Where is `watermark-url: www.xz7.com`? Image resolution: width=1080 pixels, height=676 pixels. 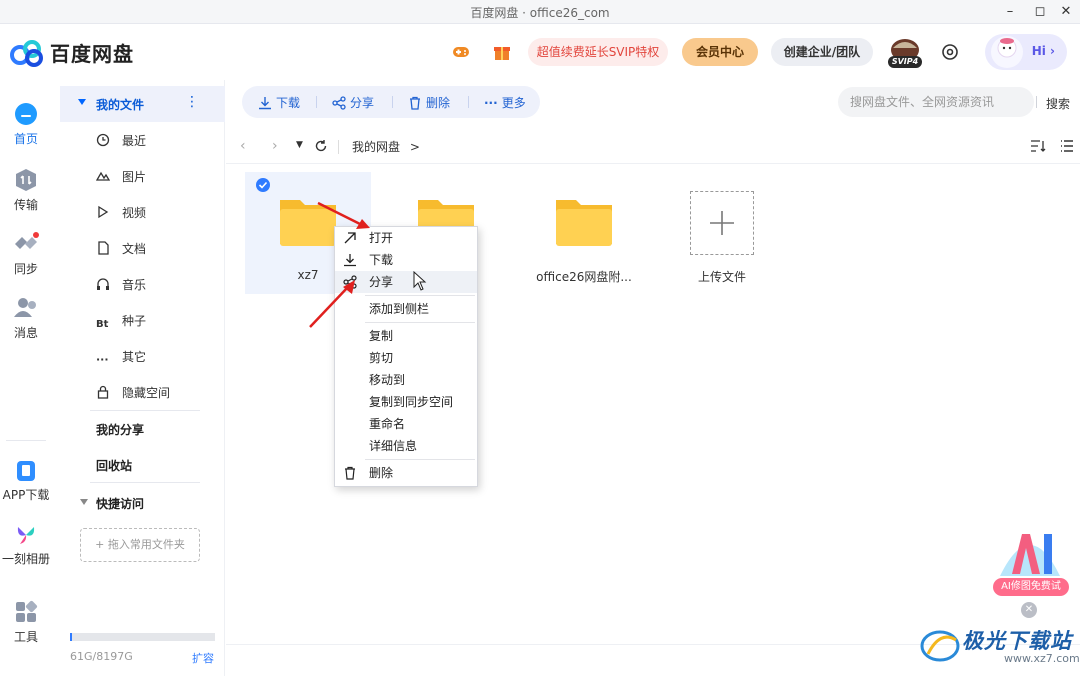 watermark-url: www.xz7.com is located at coordinates (1042, 658).